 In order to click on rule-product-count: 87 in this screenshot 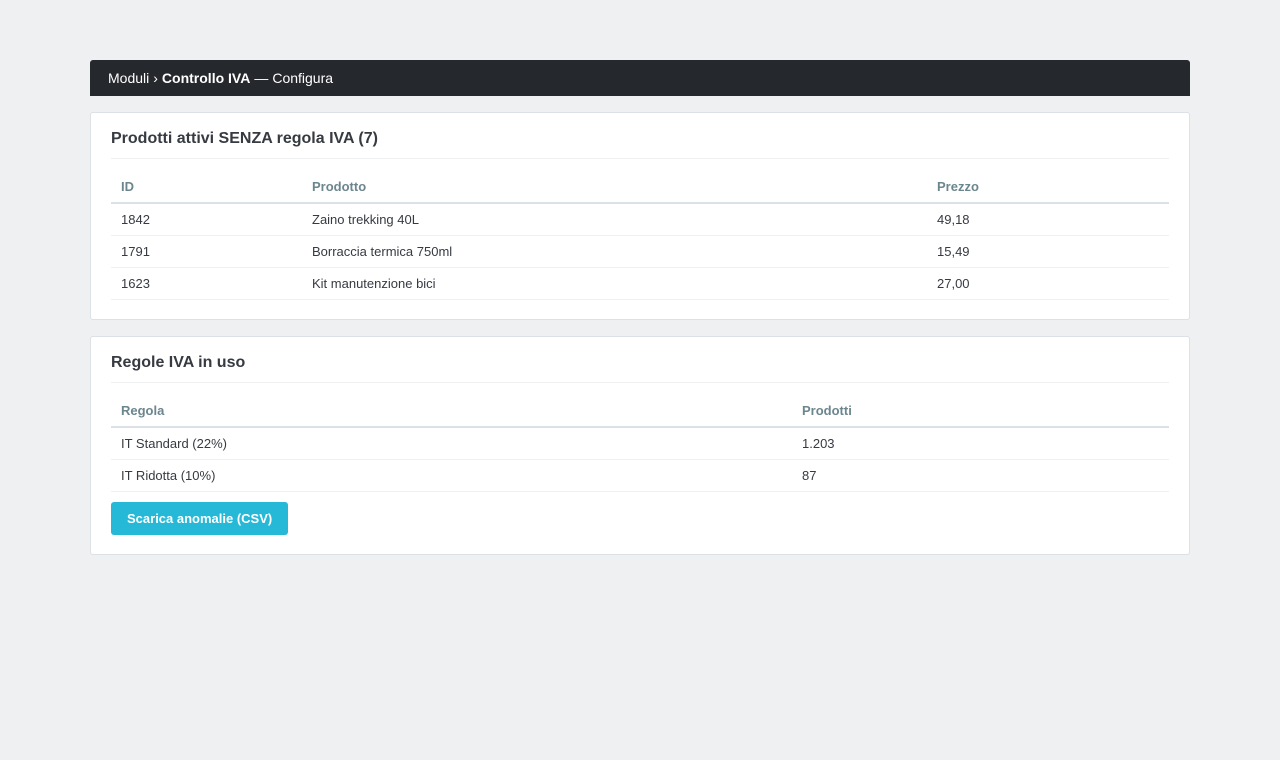, I will do `click(980, 475)`.